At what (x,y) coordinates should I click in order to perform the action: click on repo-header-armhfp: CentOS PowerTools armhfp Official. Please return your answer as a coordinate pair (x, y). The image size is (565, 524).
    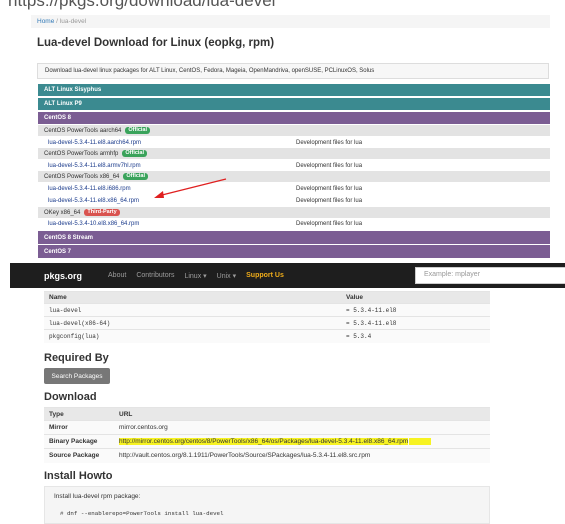
    Looking at the image, I should click on (294, 153).